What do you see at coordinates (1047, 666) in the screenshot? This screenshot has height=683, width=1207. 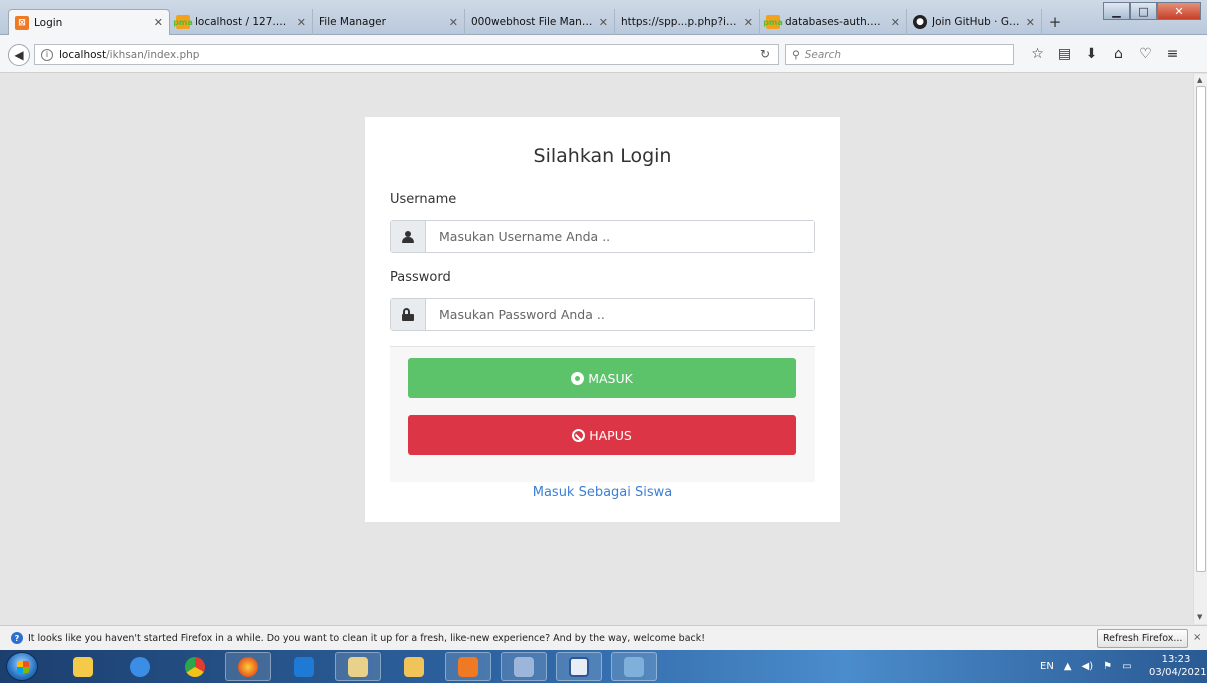 I see `language-indicator: EN` at bounding box center [1047, 666].